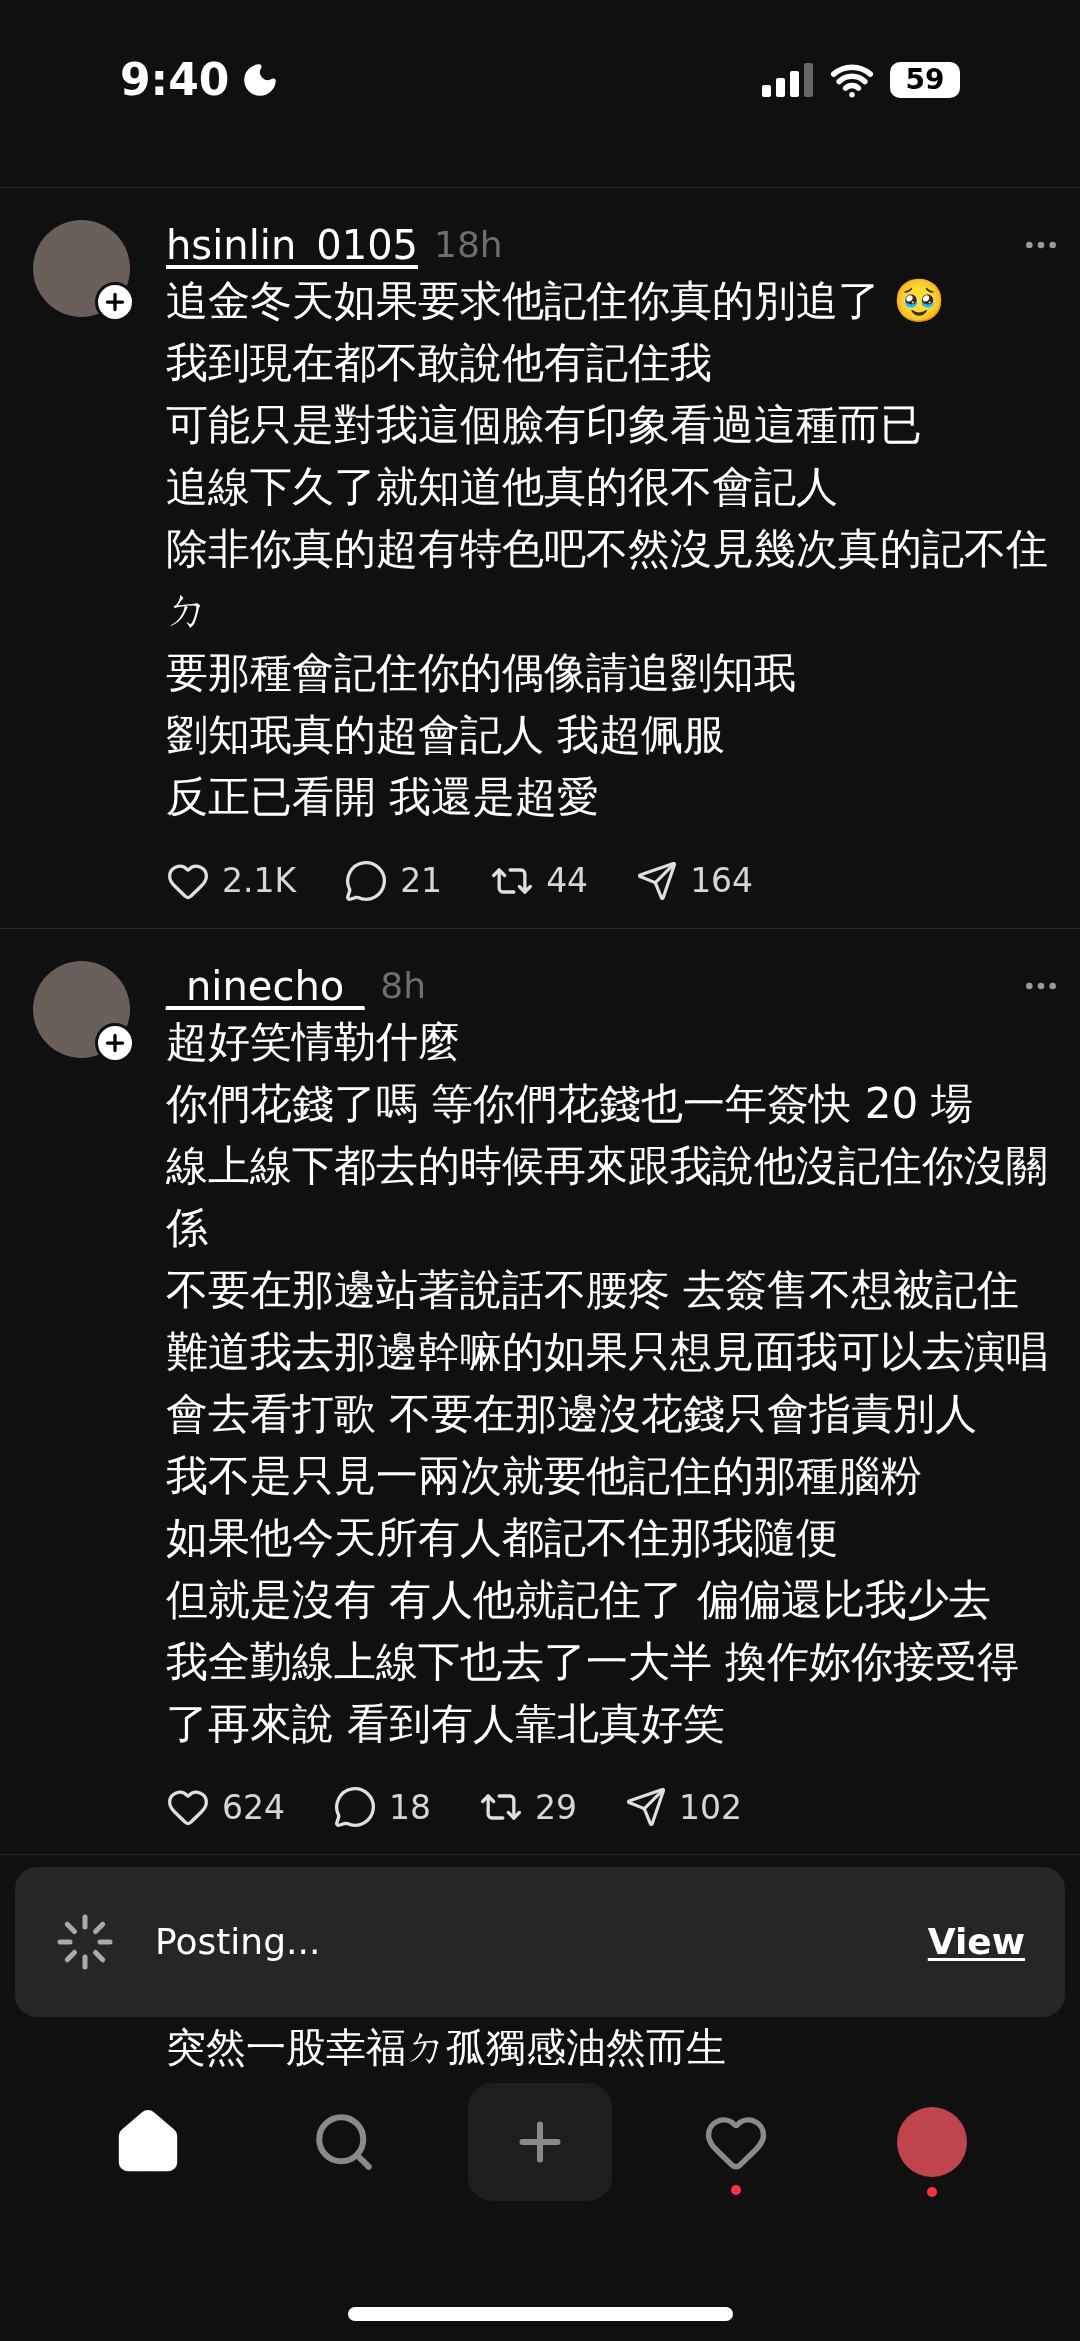 This screenshot has height=2341, width=1080. I want to click on post-time: 18h, so click(468, 245).